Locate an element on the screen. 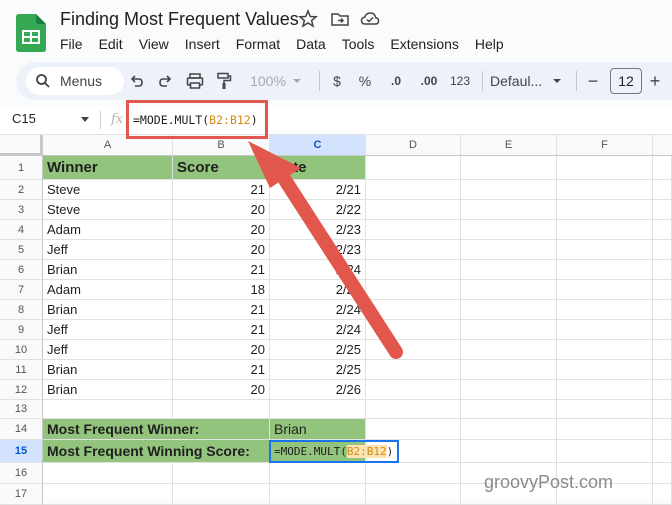 The width and height of the screenshot is (672, 505). number-format-button: 123 is located at coordinates (460, 81).